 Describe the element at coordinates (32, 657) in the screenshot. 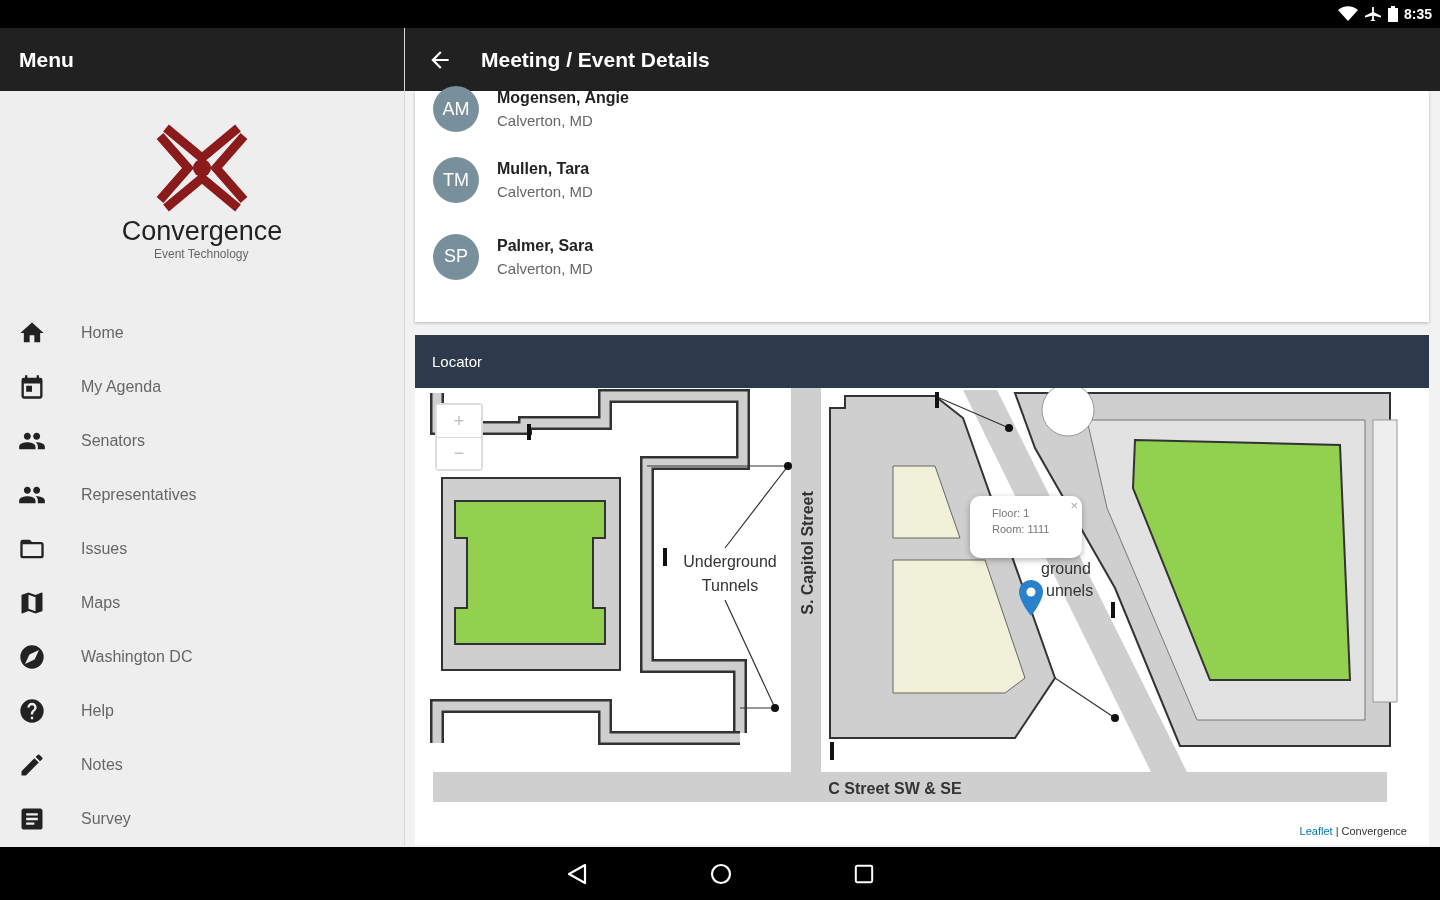

I see `compass-icon` at that location.